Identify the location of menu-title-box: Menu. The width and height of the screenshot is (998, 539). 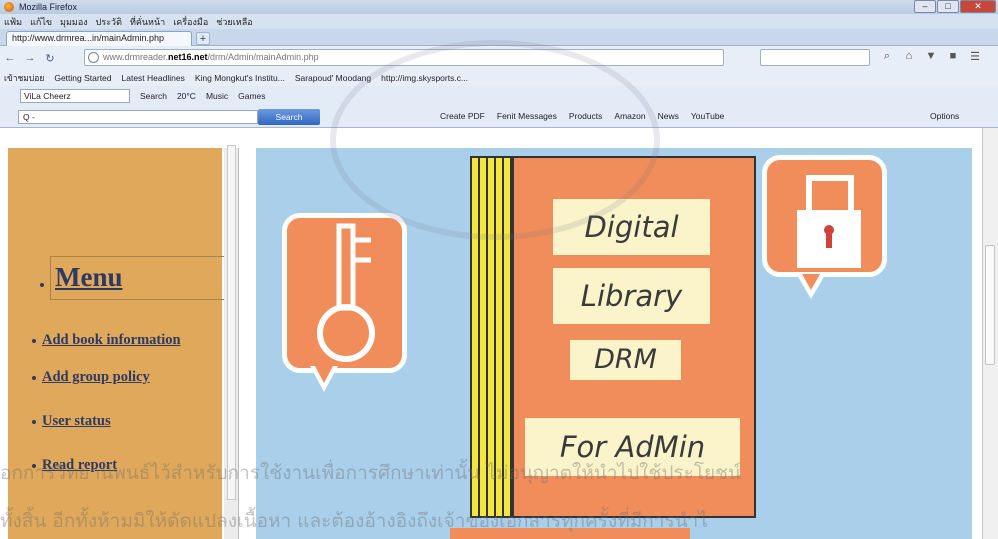
(137, 278).